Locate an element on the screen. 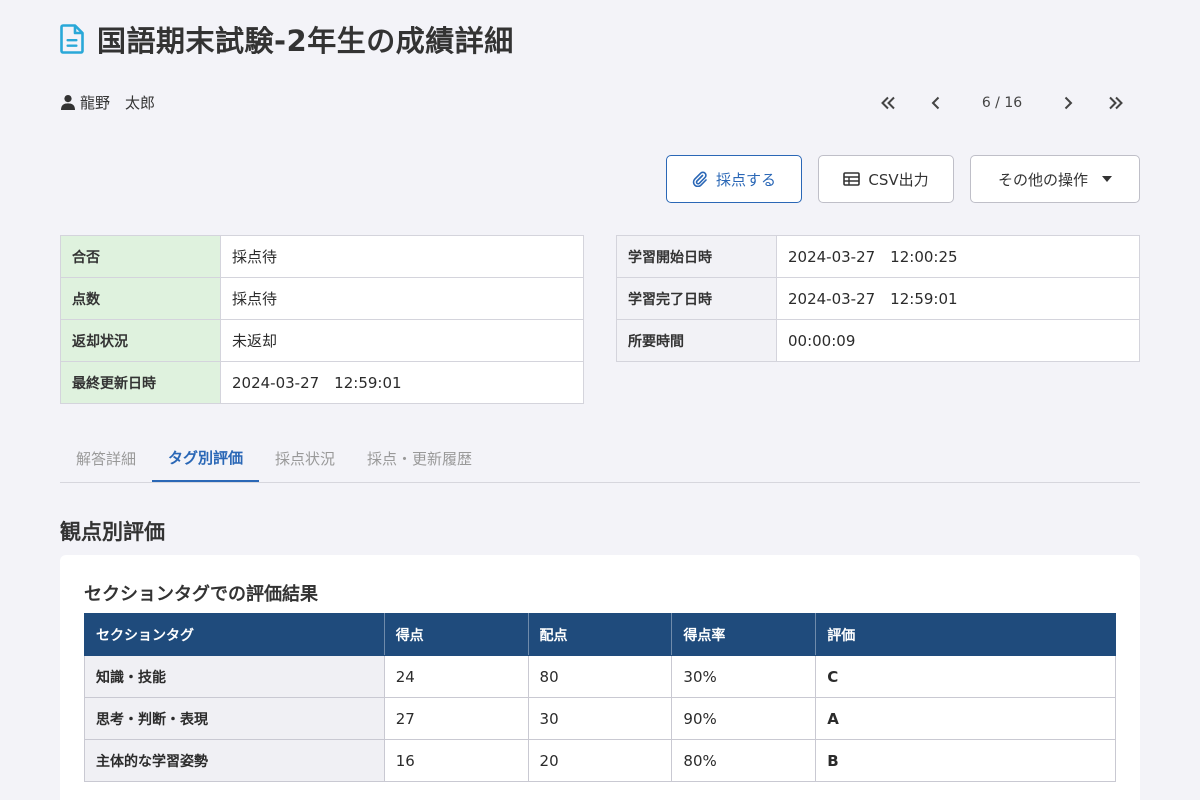 The width and height of the screenshot is (1200, 800). score-cell: 27 is located at coordinates (456, 718).